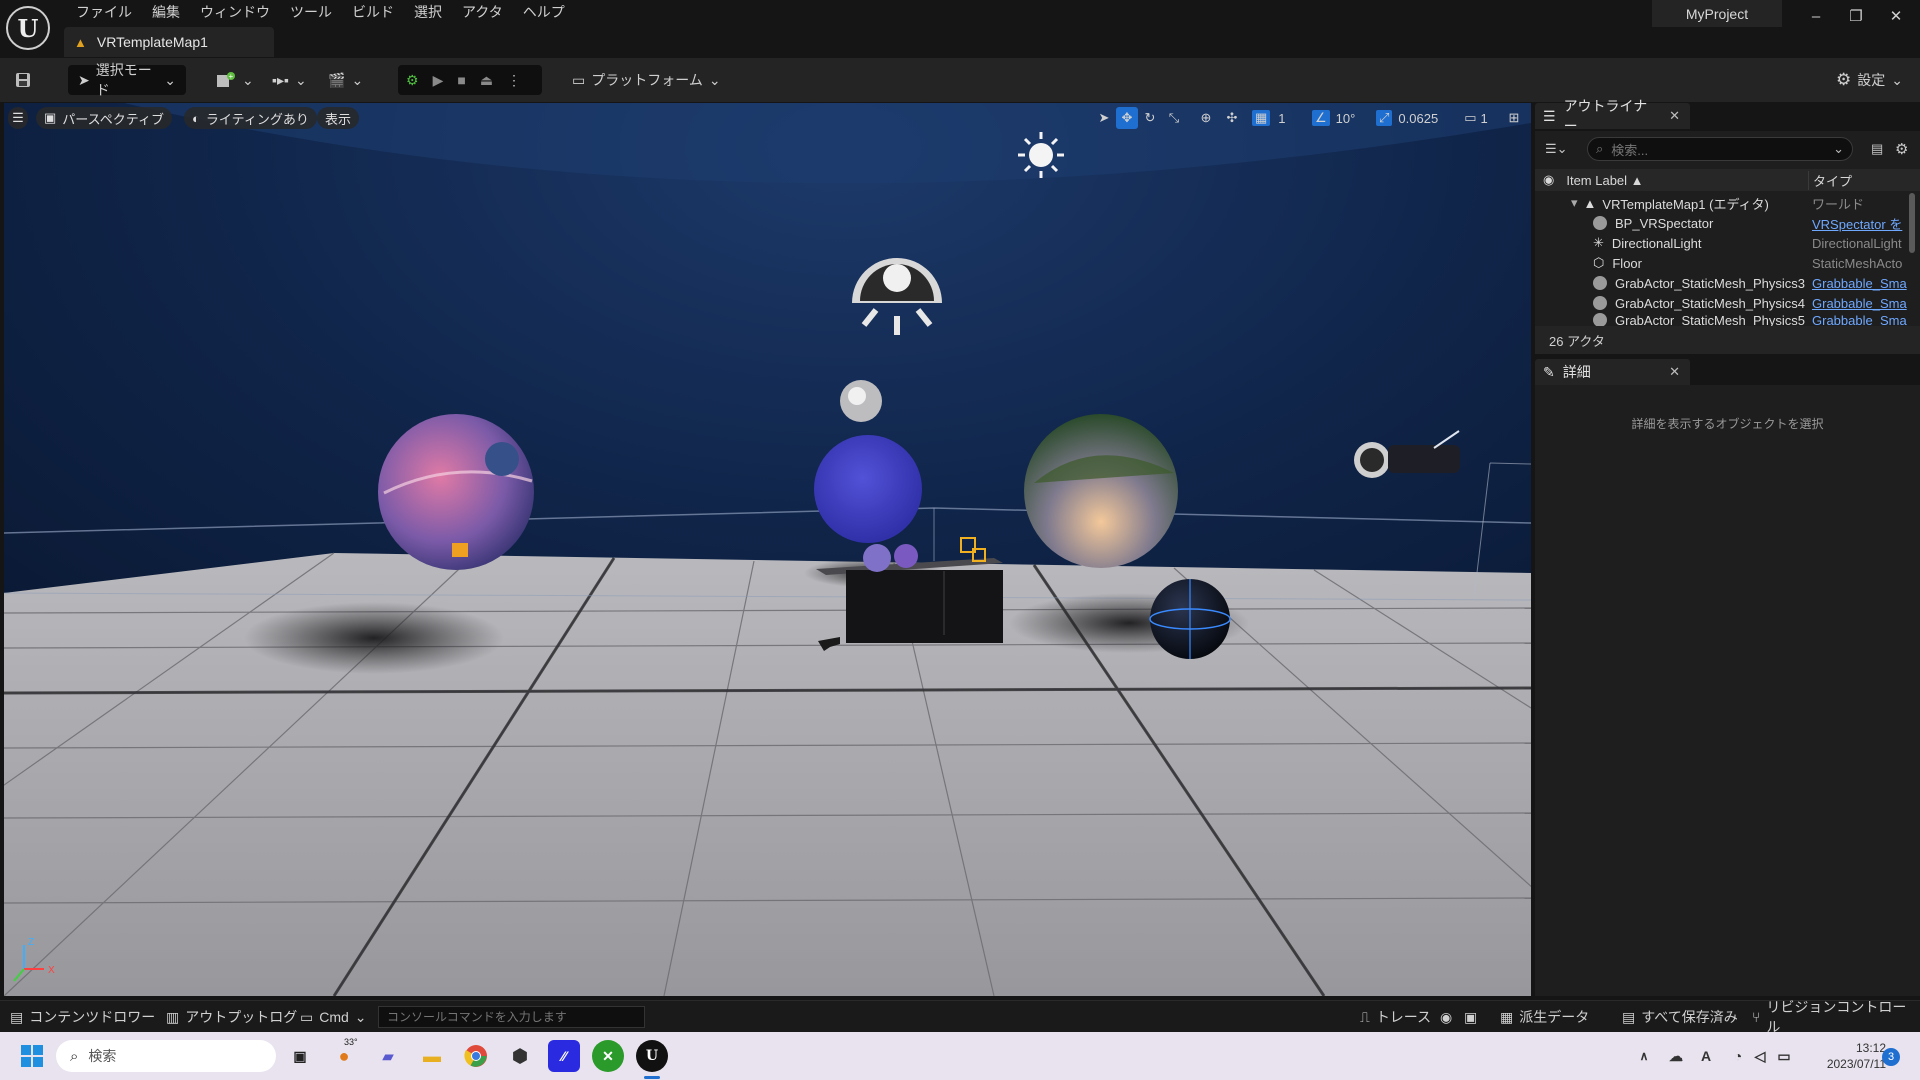 The height and width of the screenshot is (1080, 1920). Describe the element at coordinates (1413, 118) in the screenshot. I see `scale-snap-toggle: ⤢ 0.0625` at that location.